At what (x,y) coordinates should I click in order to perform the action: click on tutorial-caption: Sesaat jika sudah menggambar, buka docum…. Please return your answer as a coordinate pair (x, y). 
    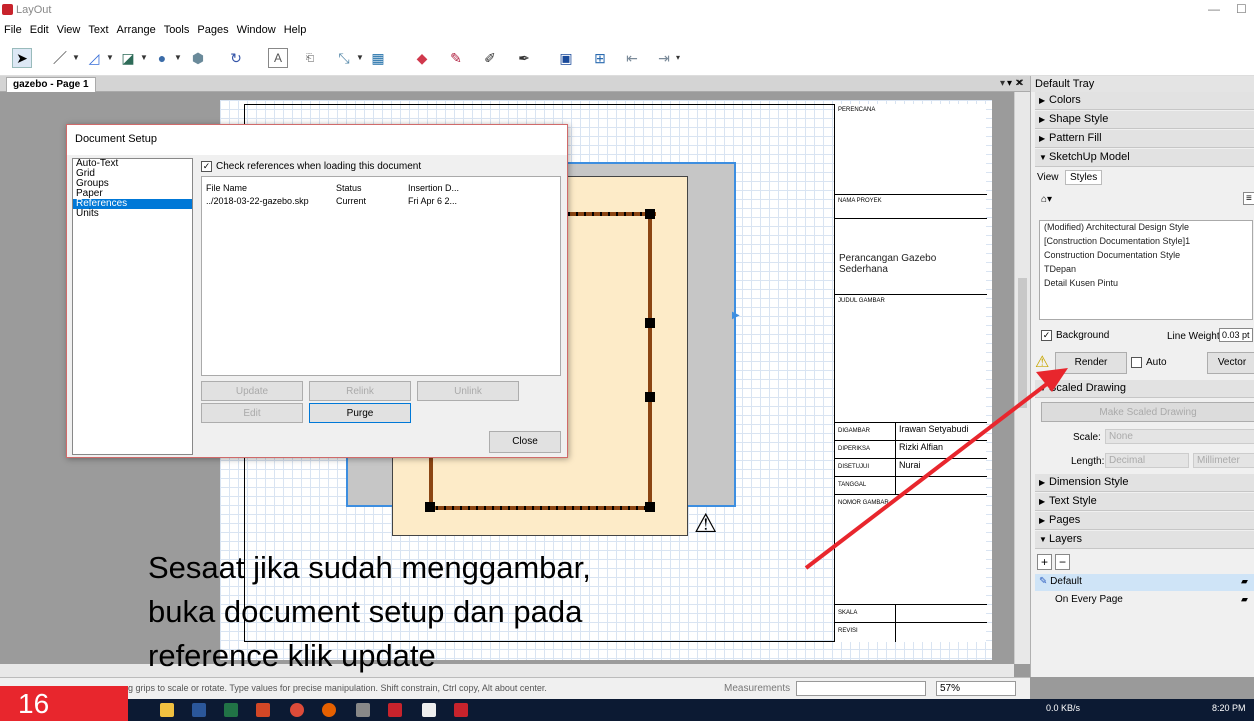
    Looking at the image, I should click on (468, 612).